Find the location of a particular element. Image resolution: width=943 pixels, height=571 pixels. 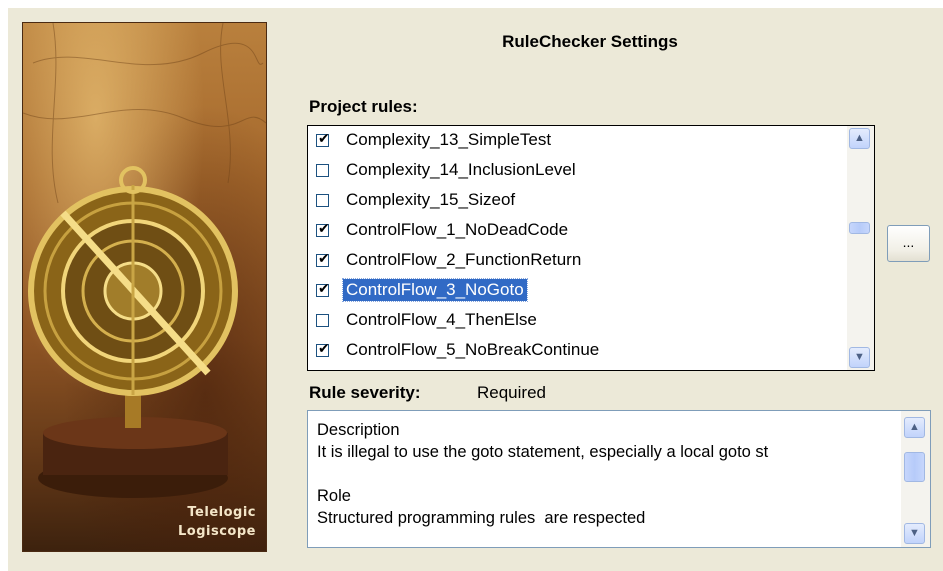

rule-label: ControlFlow_1_NoDeadCode is located at coordinates (457, 229).